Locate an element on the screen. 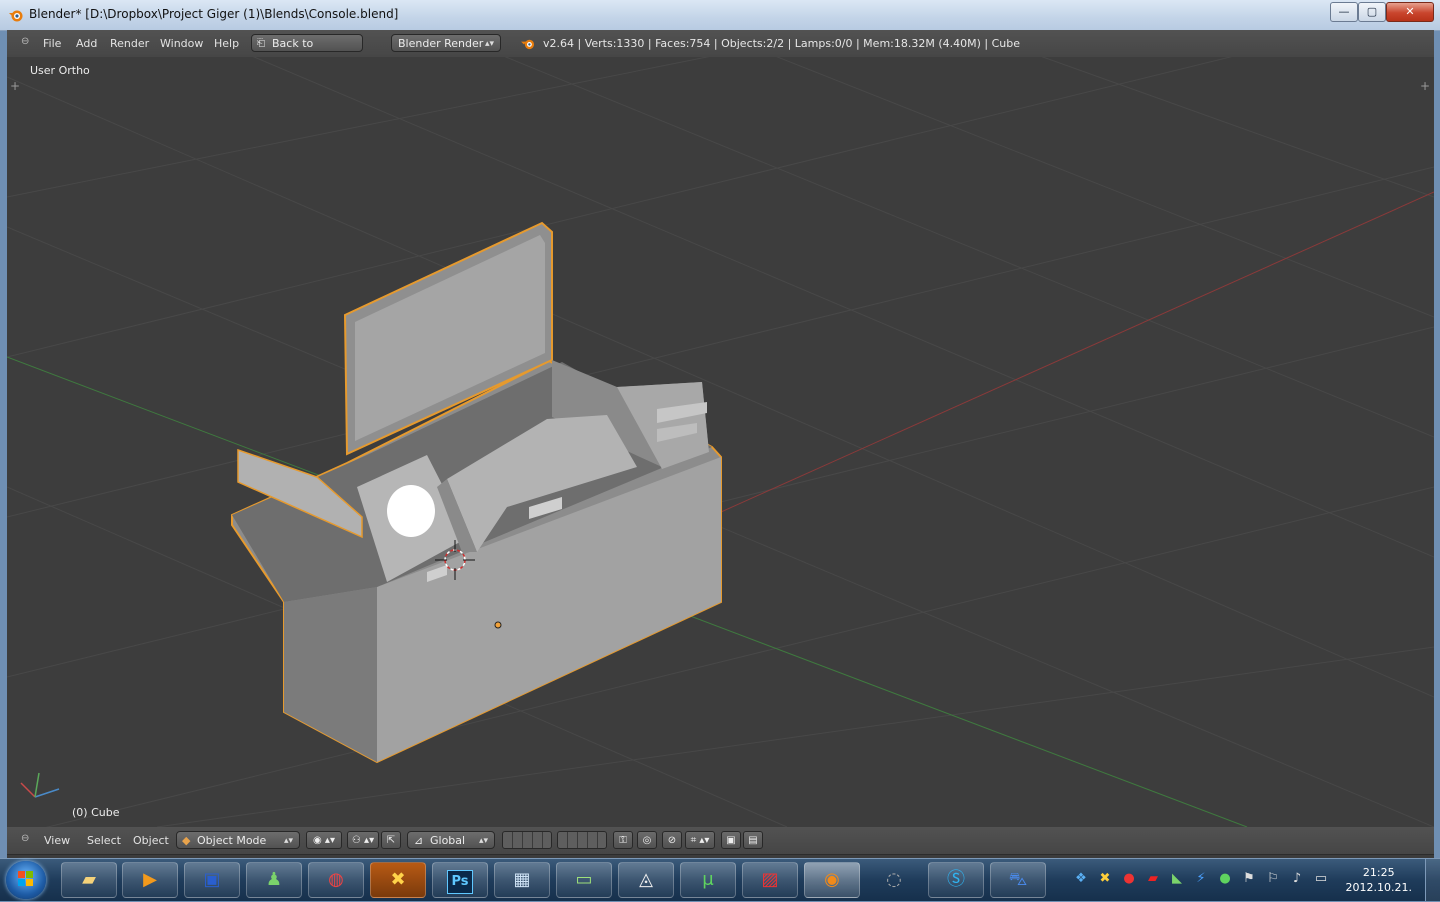  mode-label: Object Mode is located at coordinates (232, 840).